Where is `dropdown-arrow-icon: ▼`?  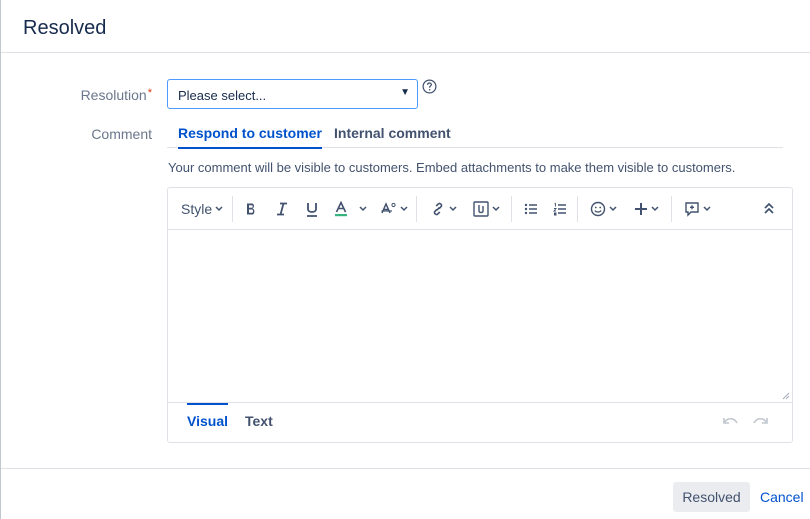
dropdown-arrow-icon: ▼ is located at coordinates (405, 92).